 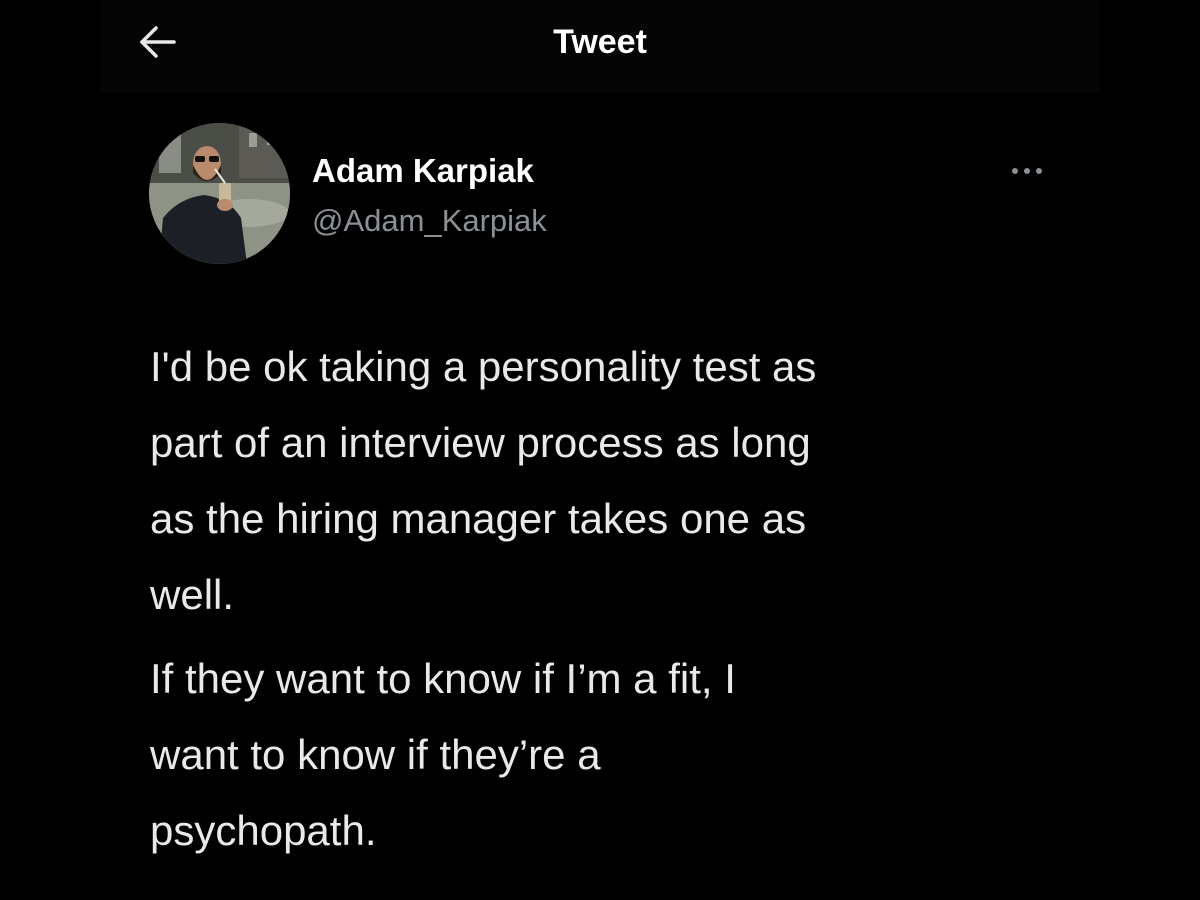 I want to click on back-button, so click(x=156, y=42).